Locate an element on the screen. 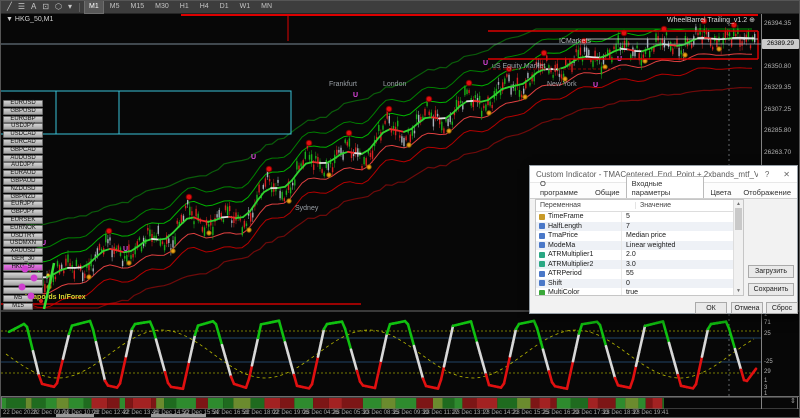 Image resolution: width=800 pixels, height=418 pixels. timeframe-h1: H1 is located at coordinates (184, 7).